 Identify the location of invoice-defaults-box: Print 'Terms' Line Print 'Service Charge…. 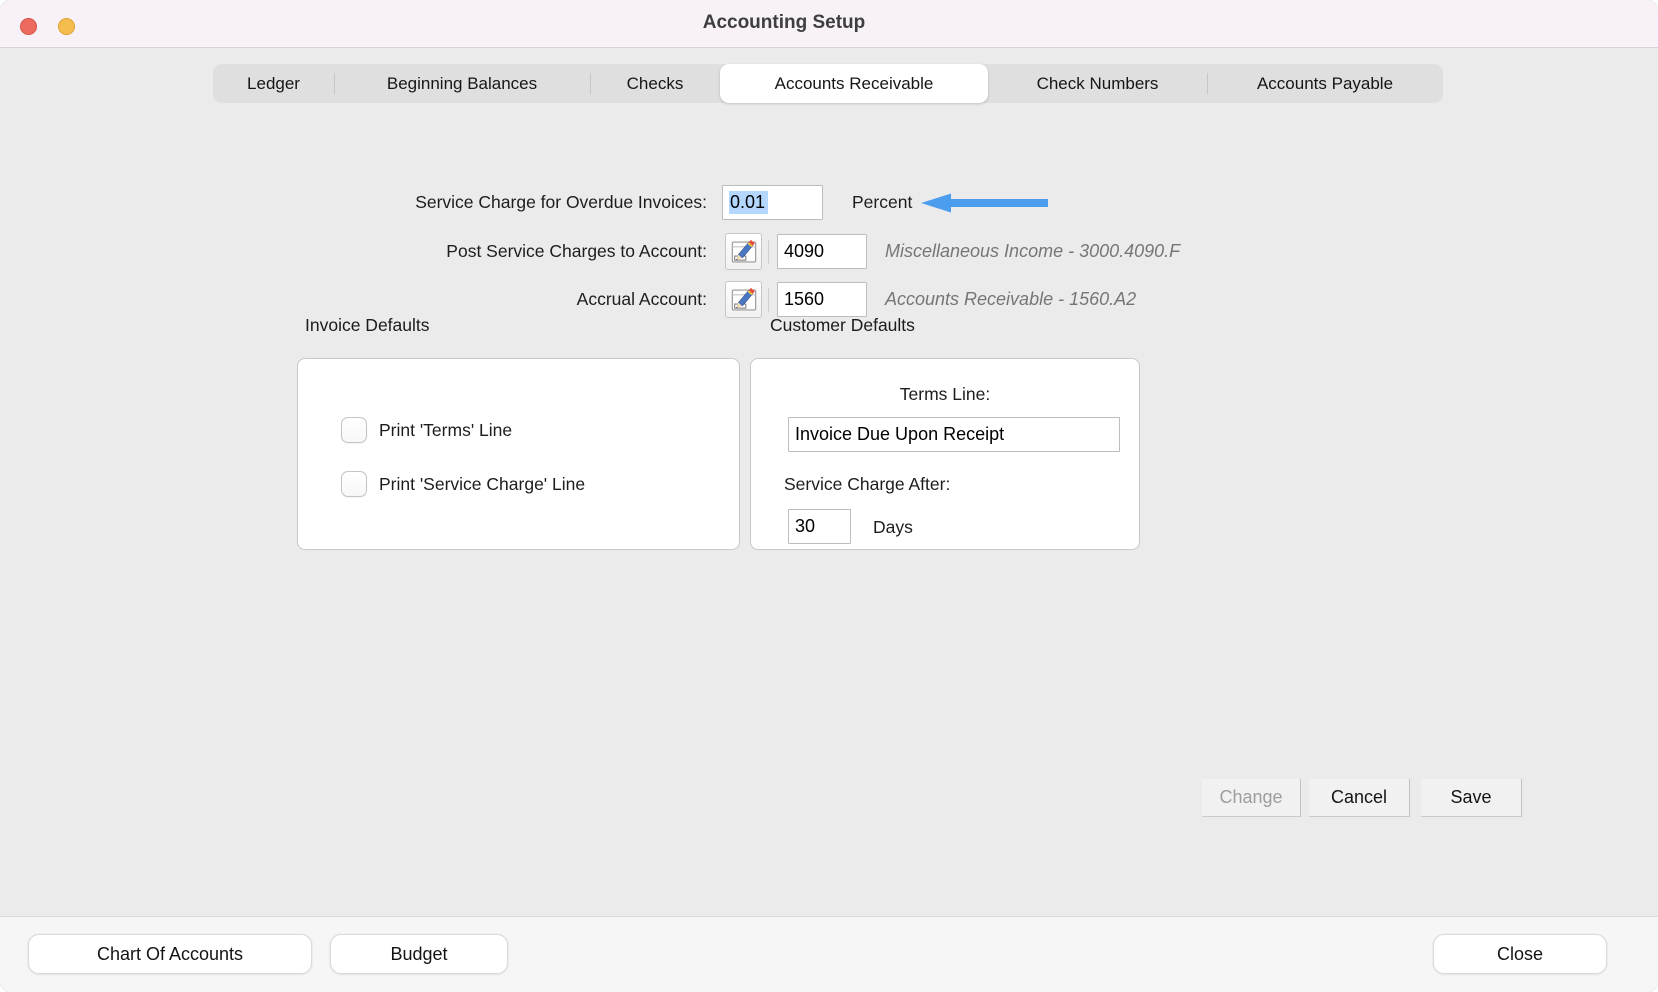
(518, 454).